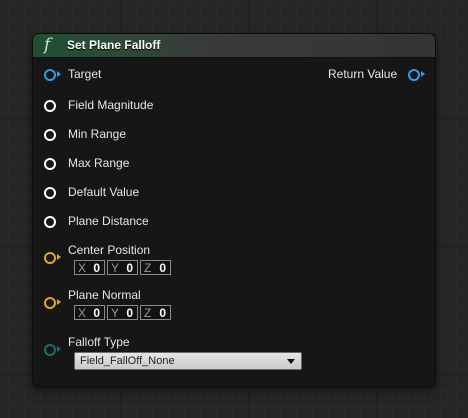 Image resolution: width=468 pixels, height=418 pixels. What do you see at coordinates (47, 45) in the screenshot?
I see `function-icon: f` at bounding box center [47, 45].